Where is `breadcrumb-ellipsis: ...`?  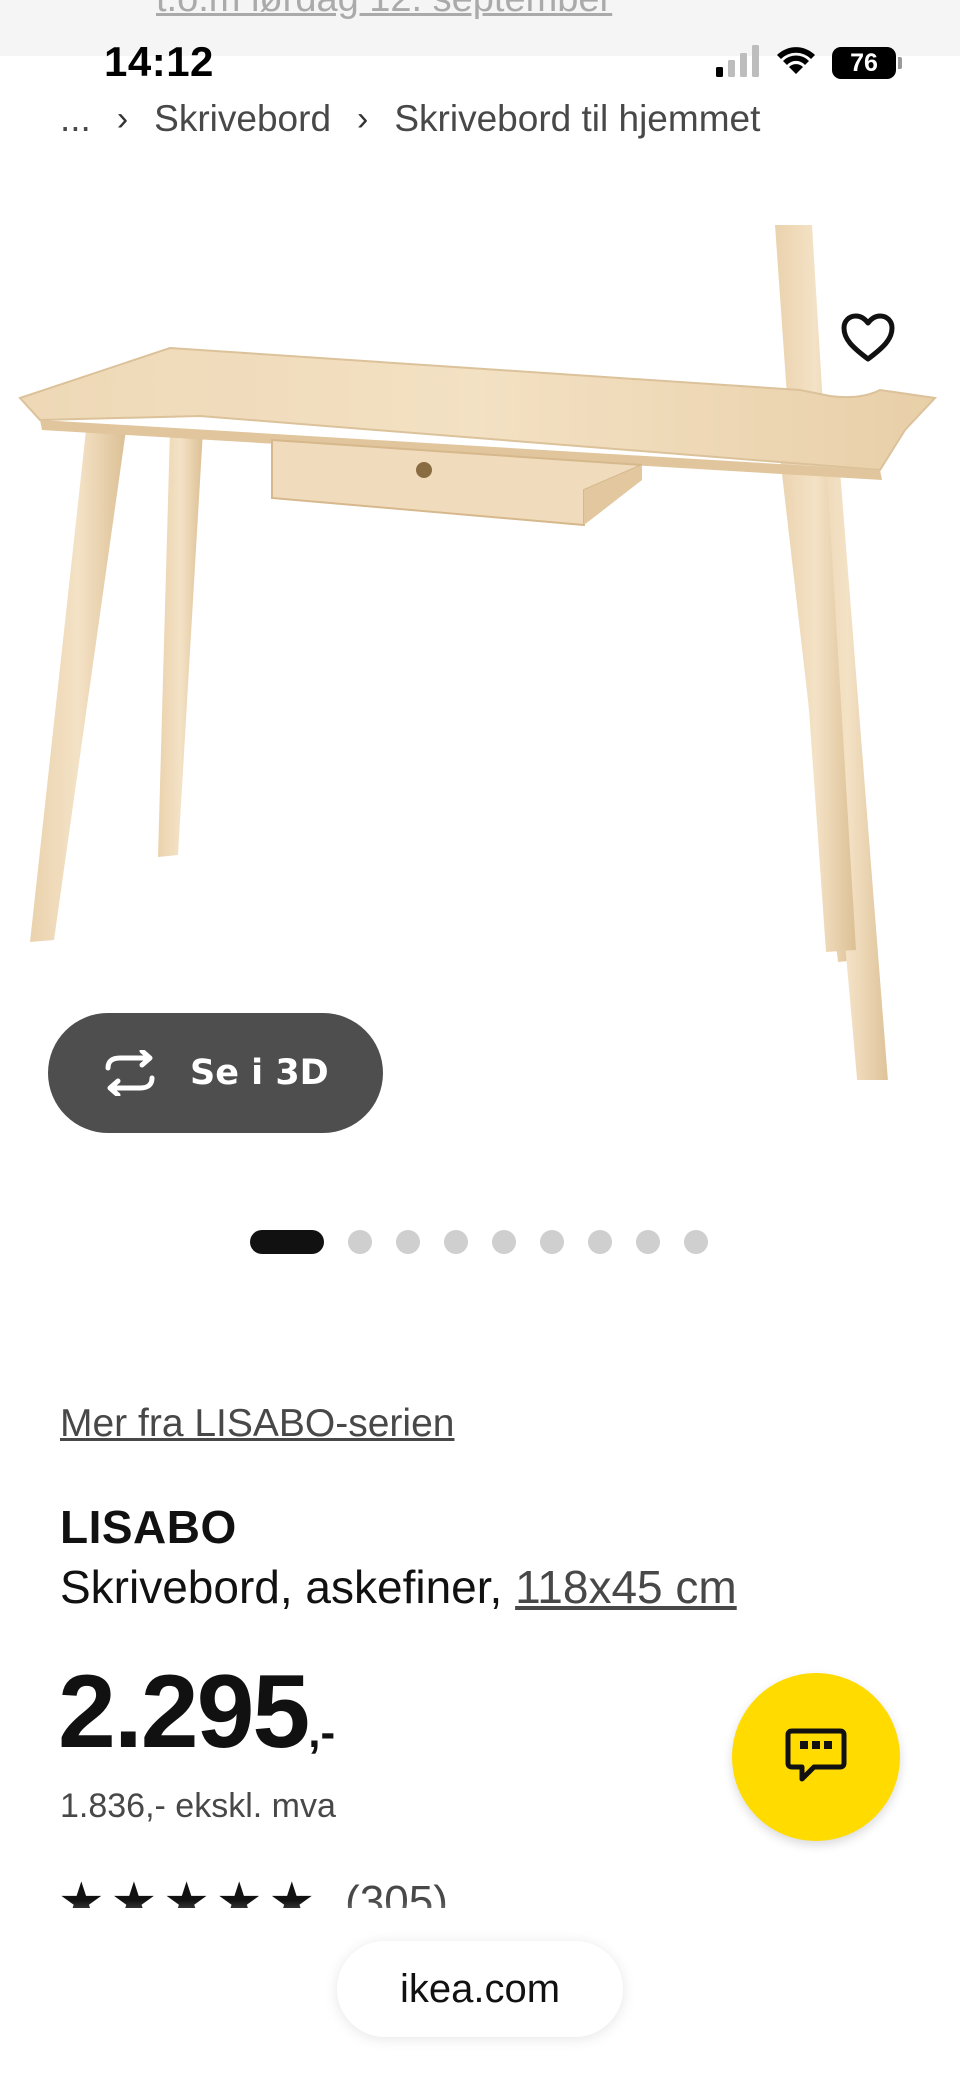
breadcrumb-ellipsis: ... is located at coordinates (75, 119).